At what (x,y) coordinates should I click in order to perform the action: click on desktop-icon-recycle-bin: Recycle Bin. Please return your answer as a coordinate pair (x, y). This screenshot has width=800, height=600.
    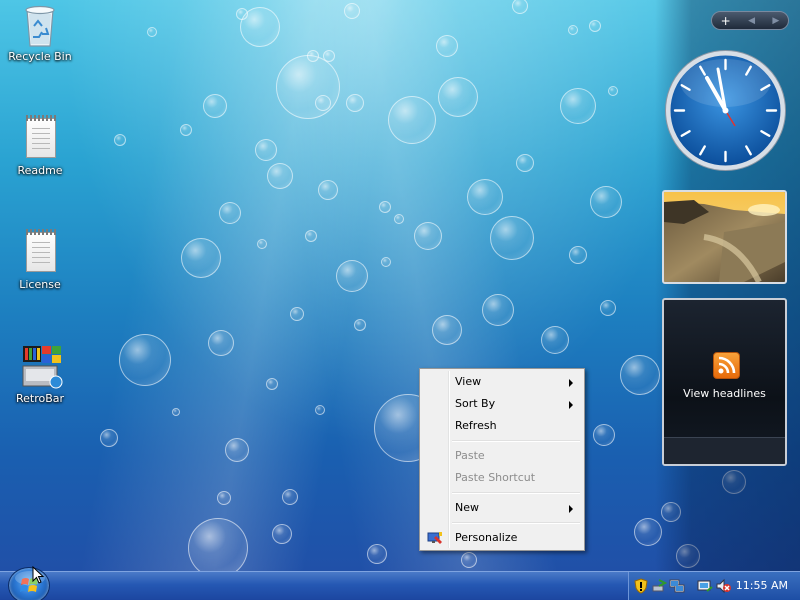
    Looking at the image, I should click on (40, 32).